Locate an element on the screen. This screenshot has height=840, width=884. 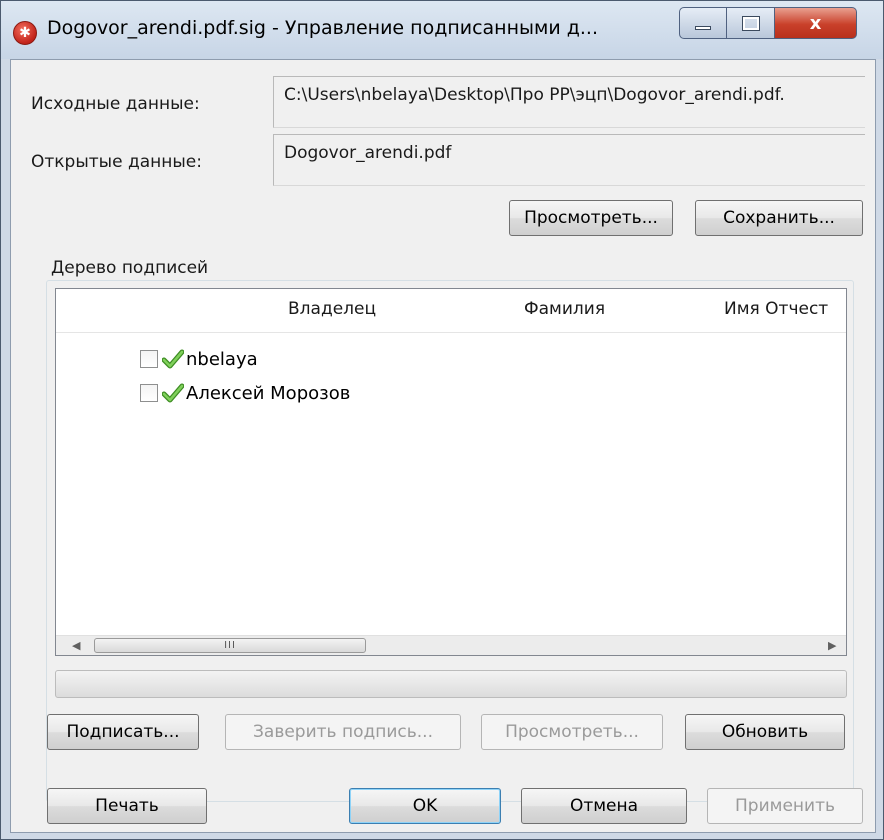
tree-row: Алексей Морозов is located at coordinates (245, 393).